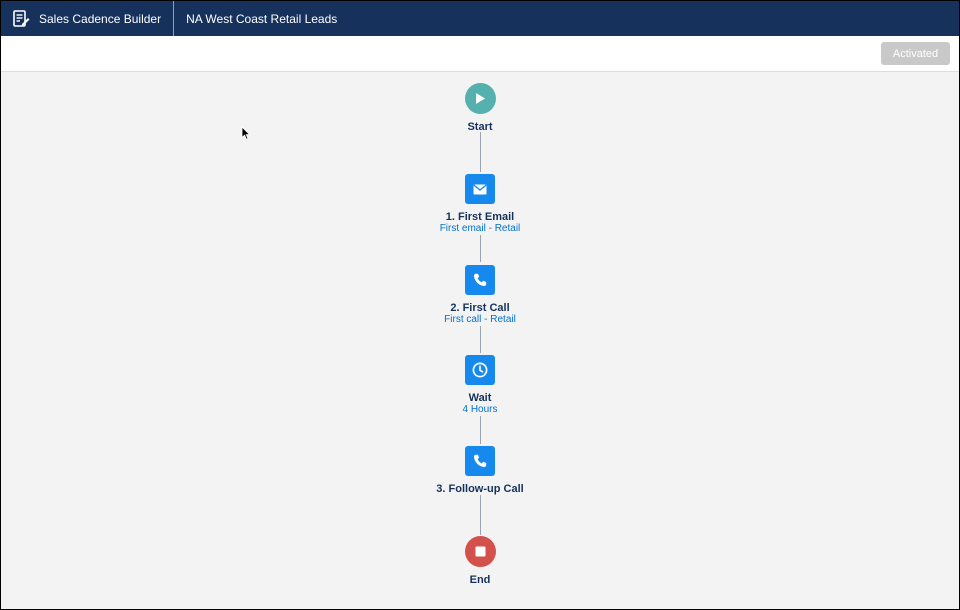  I want to click on app-brand: Sales Cadence Builder, so click(88, 18).